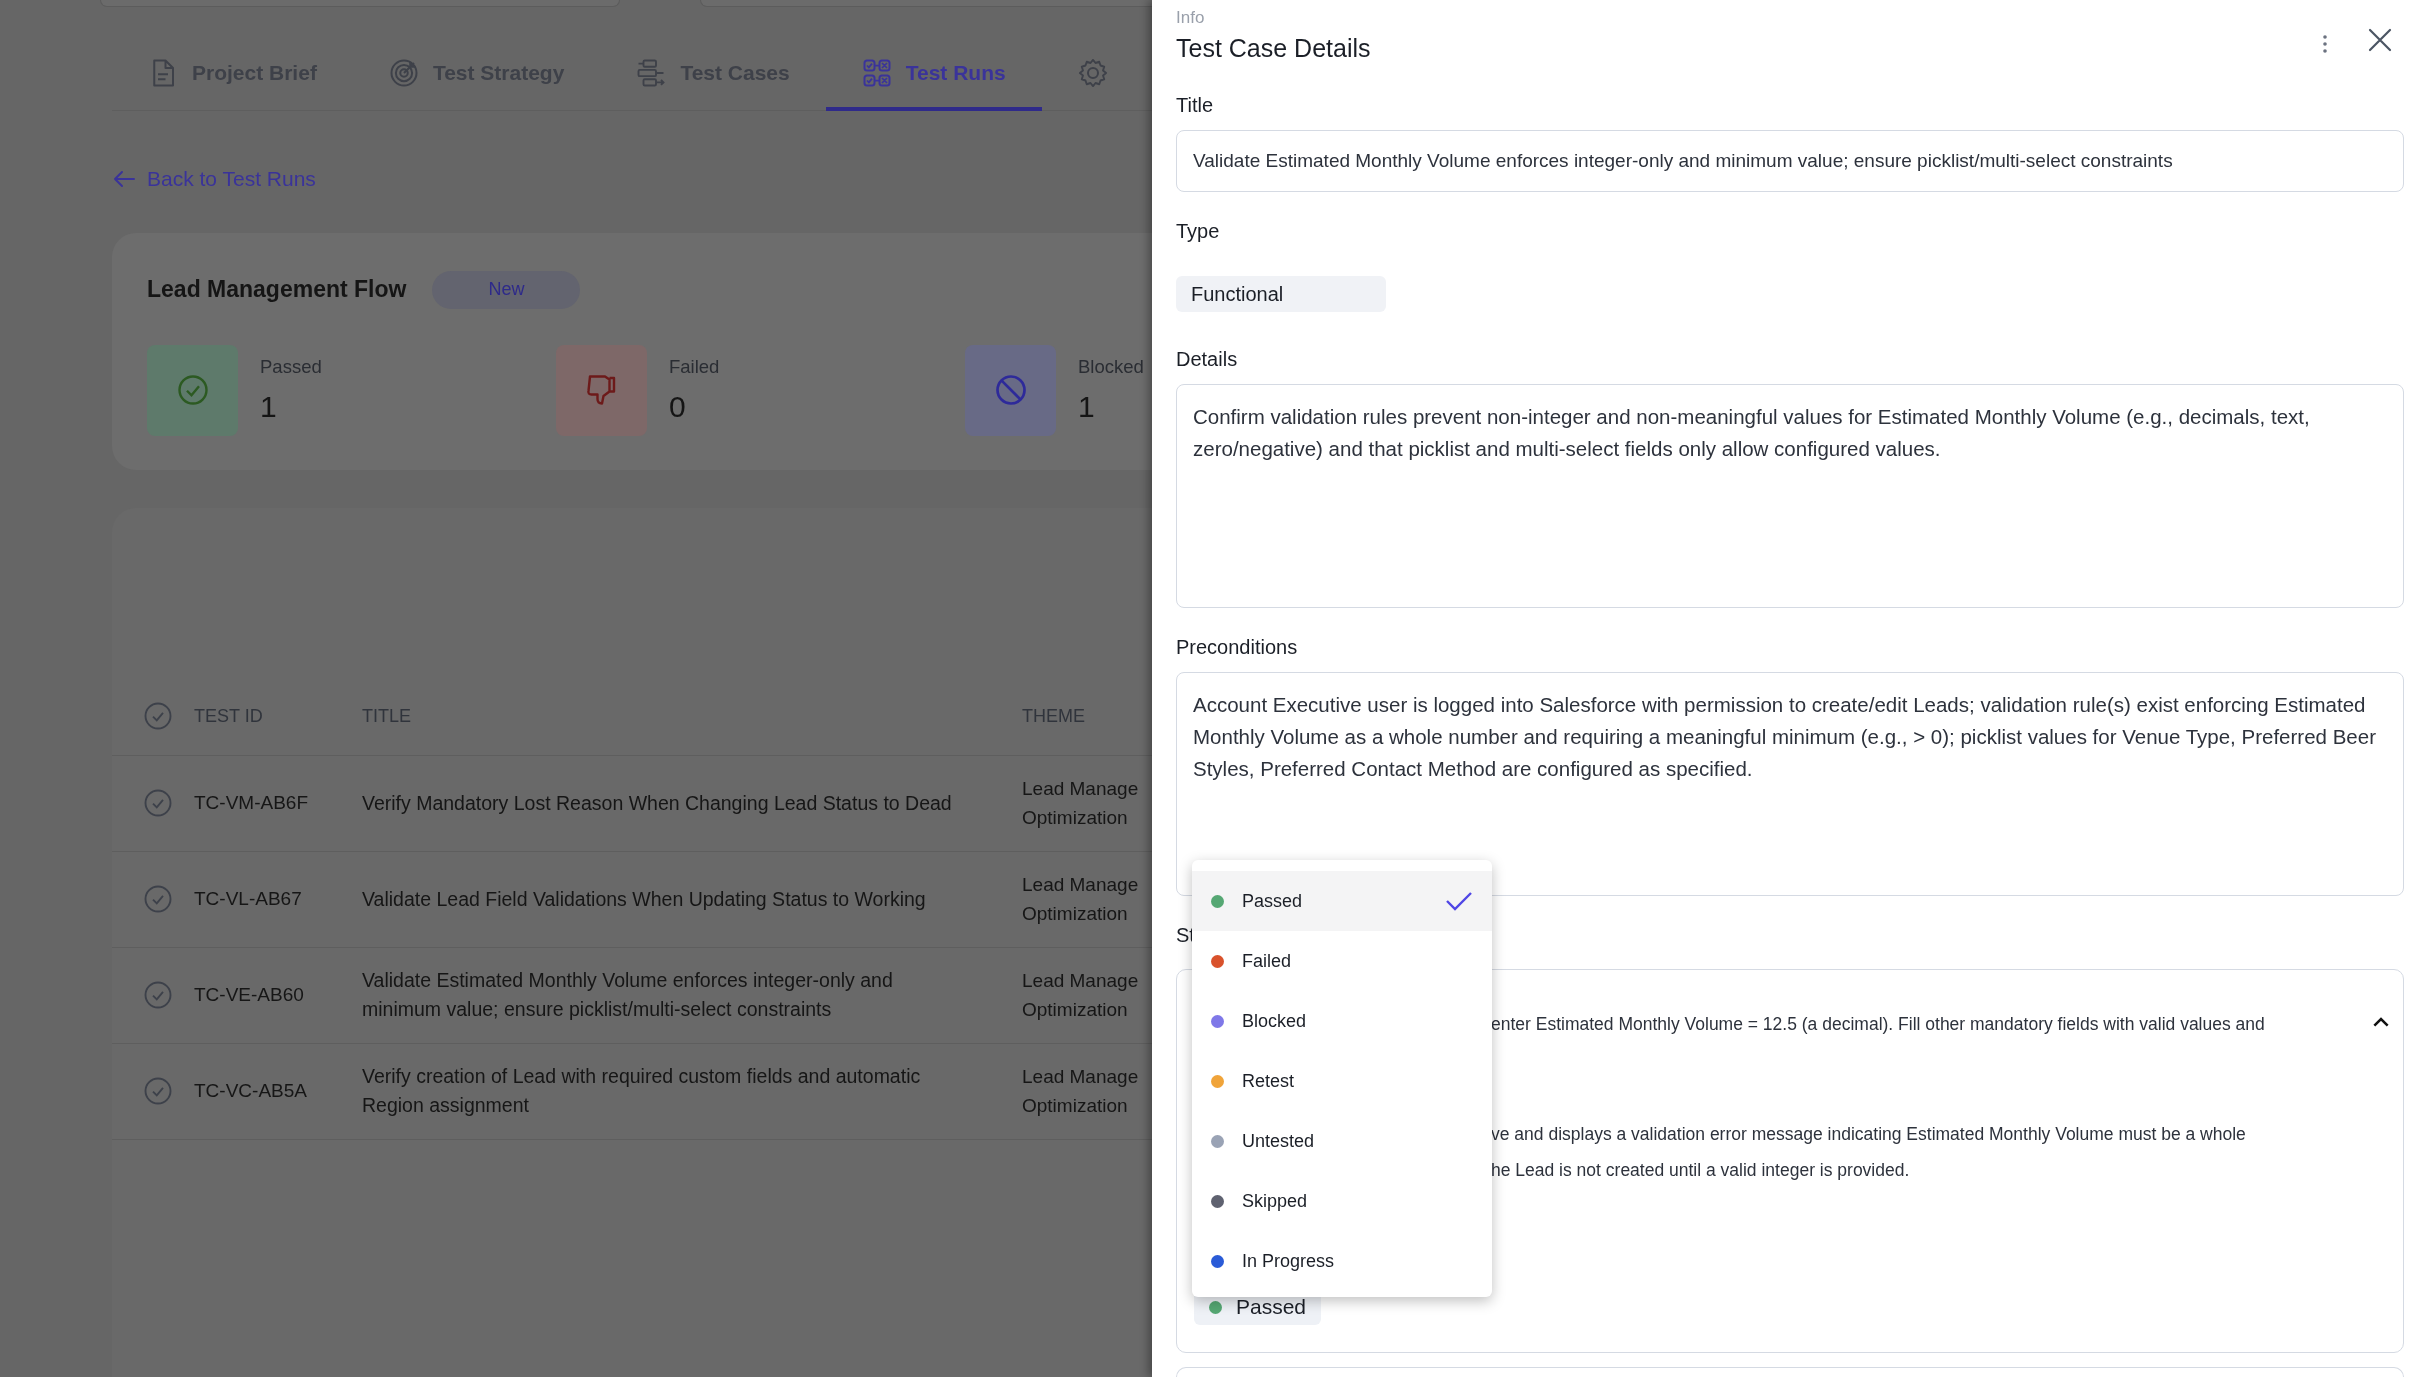  What do you see at coordinates (249, 994) in the screenshot?
I see `test-id-cell-text: TC-VE-AB60` at bounding box center [249, 994].